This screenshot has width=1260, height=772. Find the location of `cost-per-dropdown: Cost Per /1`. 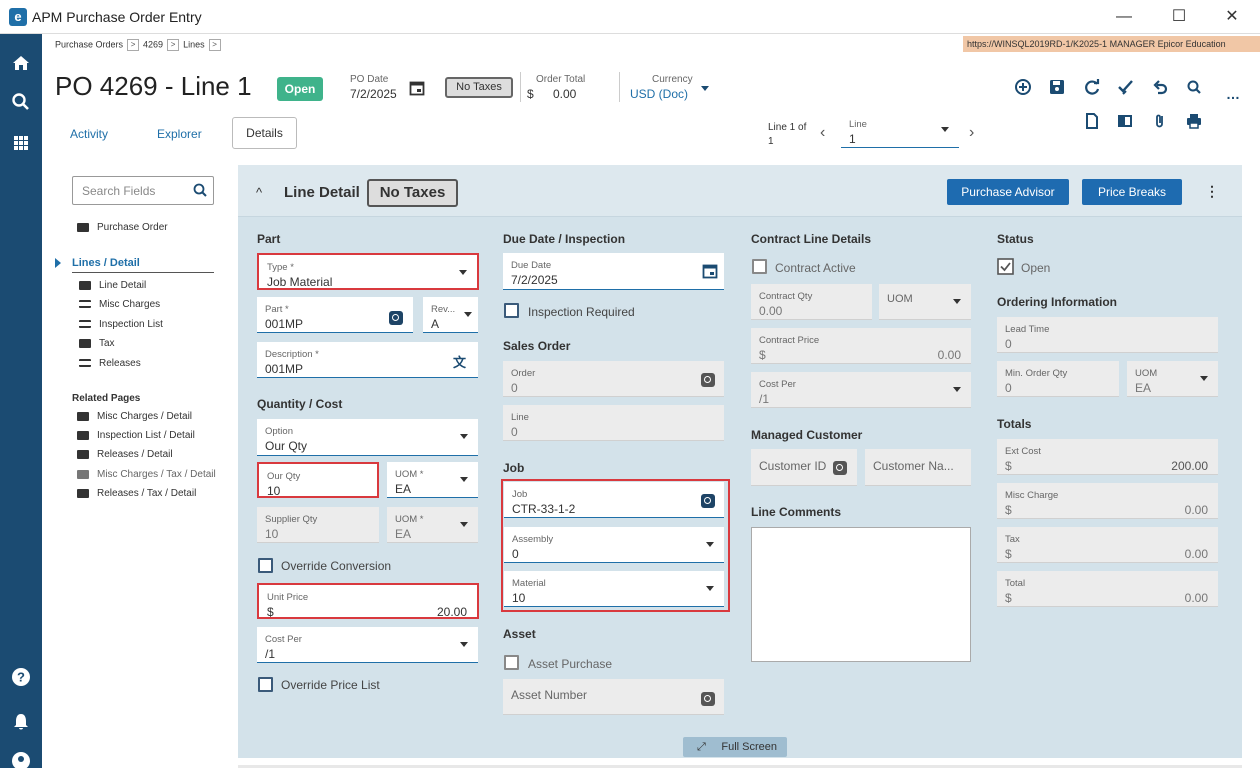

cost-per-dropdown: Cost Per /1 is located at coordinates (367, 645).